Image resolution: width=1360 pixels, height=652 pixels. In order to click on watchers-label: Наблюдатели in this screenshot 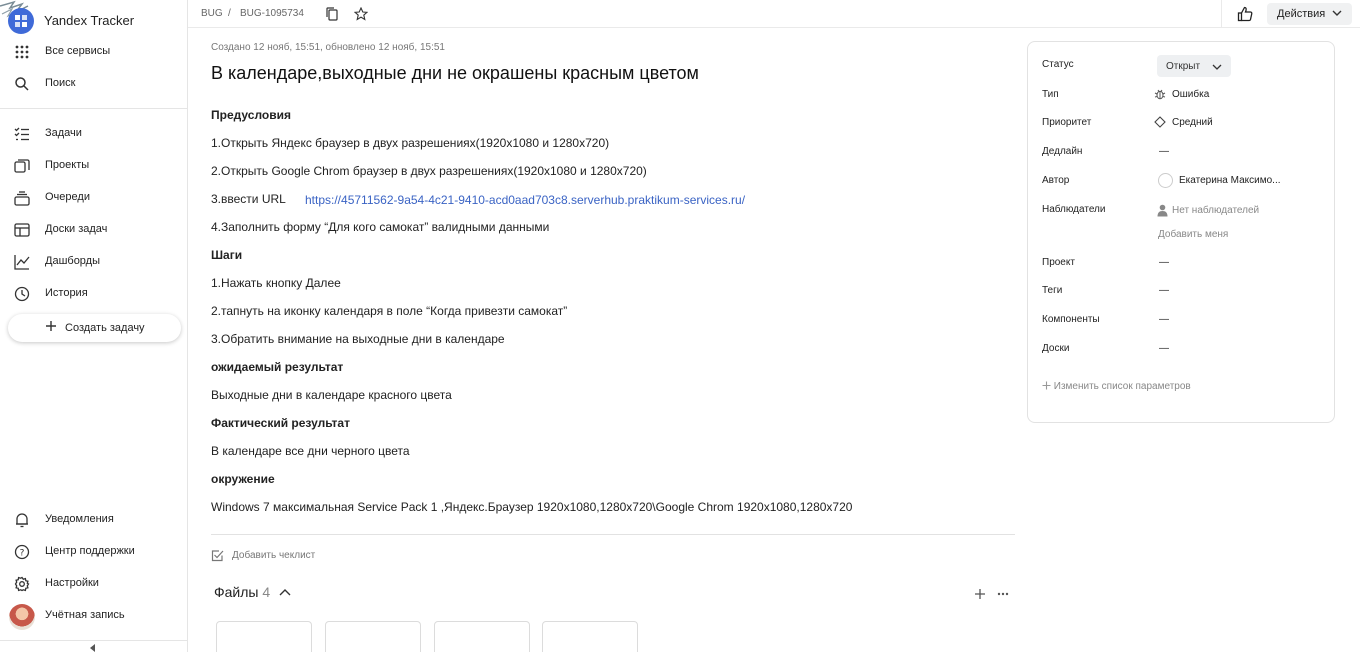, I will do `click(1074, 209)`.